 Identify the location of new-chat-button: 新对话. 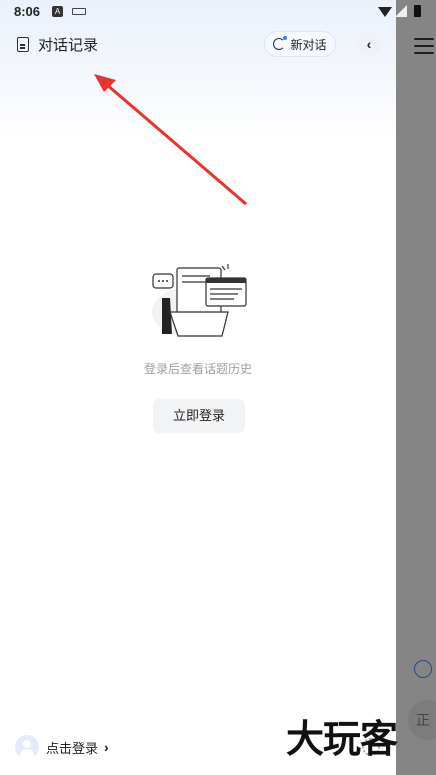
(300, 44).